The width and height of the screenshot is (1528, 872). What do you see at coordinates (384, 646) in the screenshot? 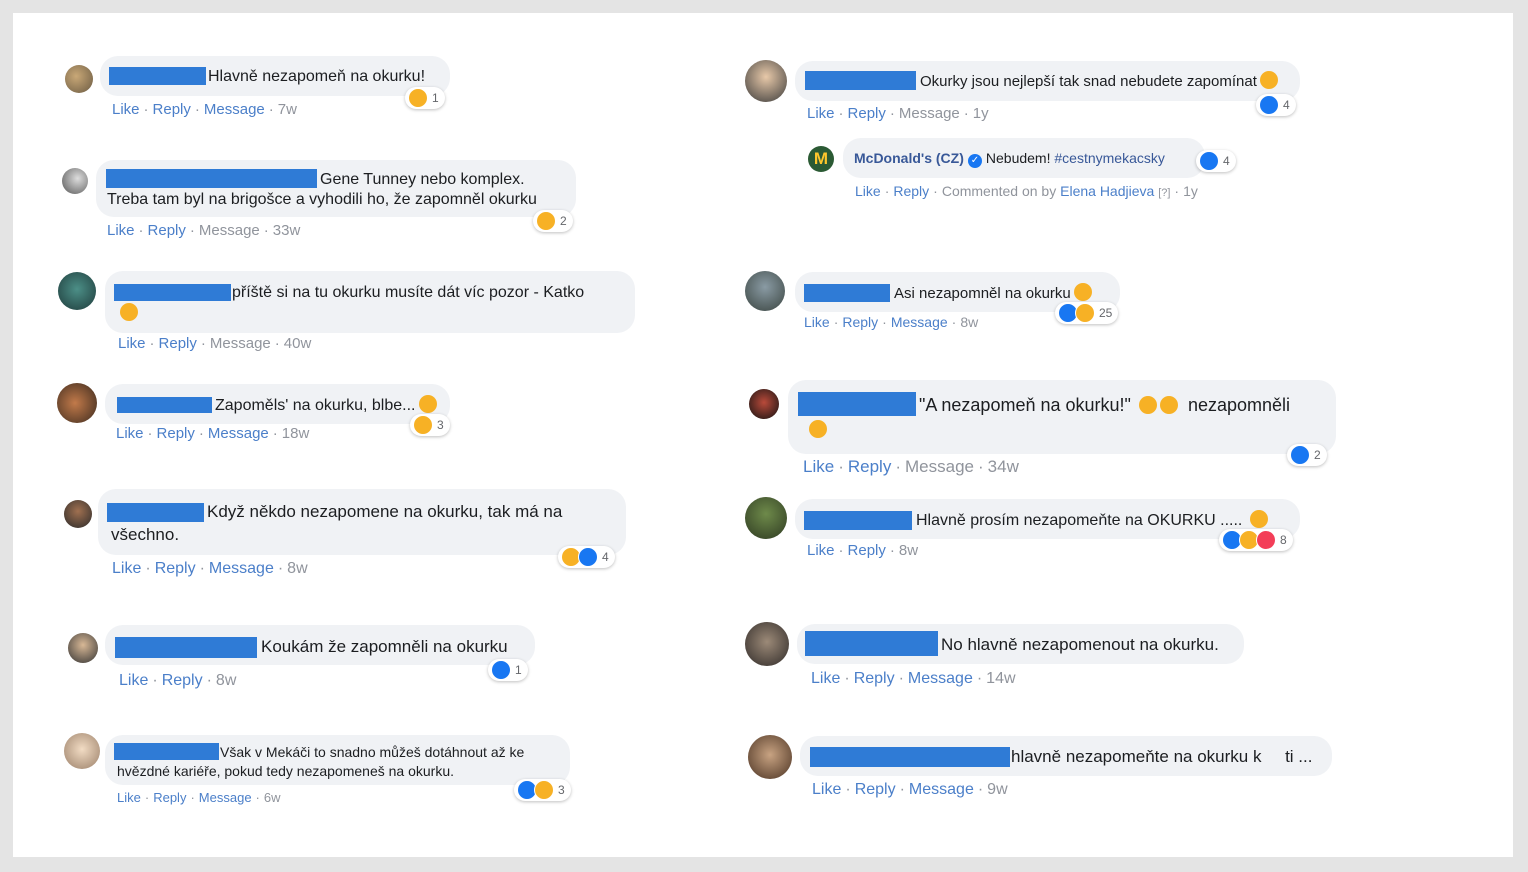
I see `comment-text: Koukám že zapomněli na okurku` at bounding box center [384, 646].